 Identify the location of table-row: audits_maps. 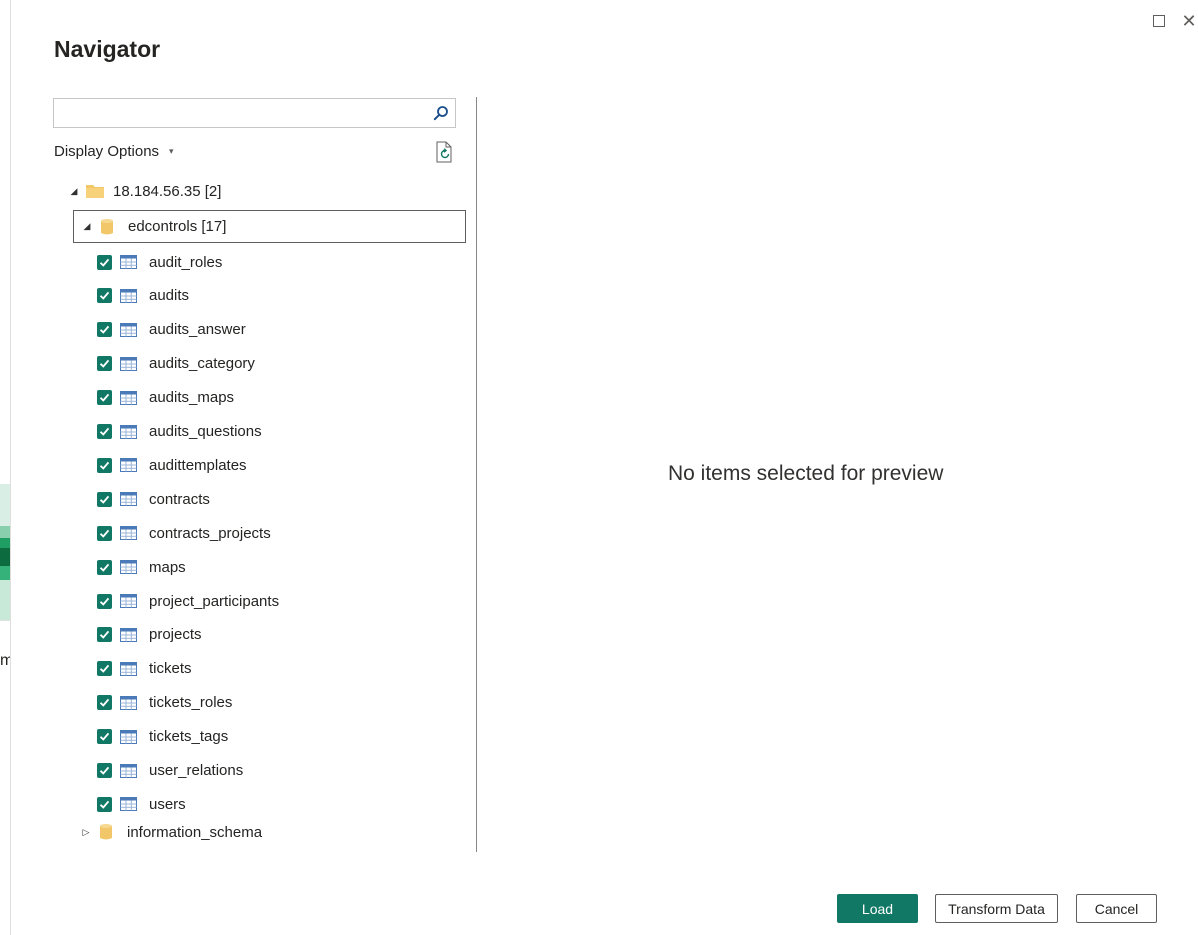
(165, 398).